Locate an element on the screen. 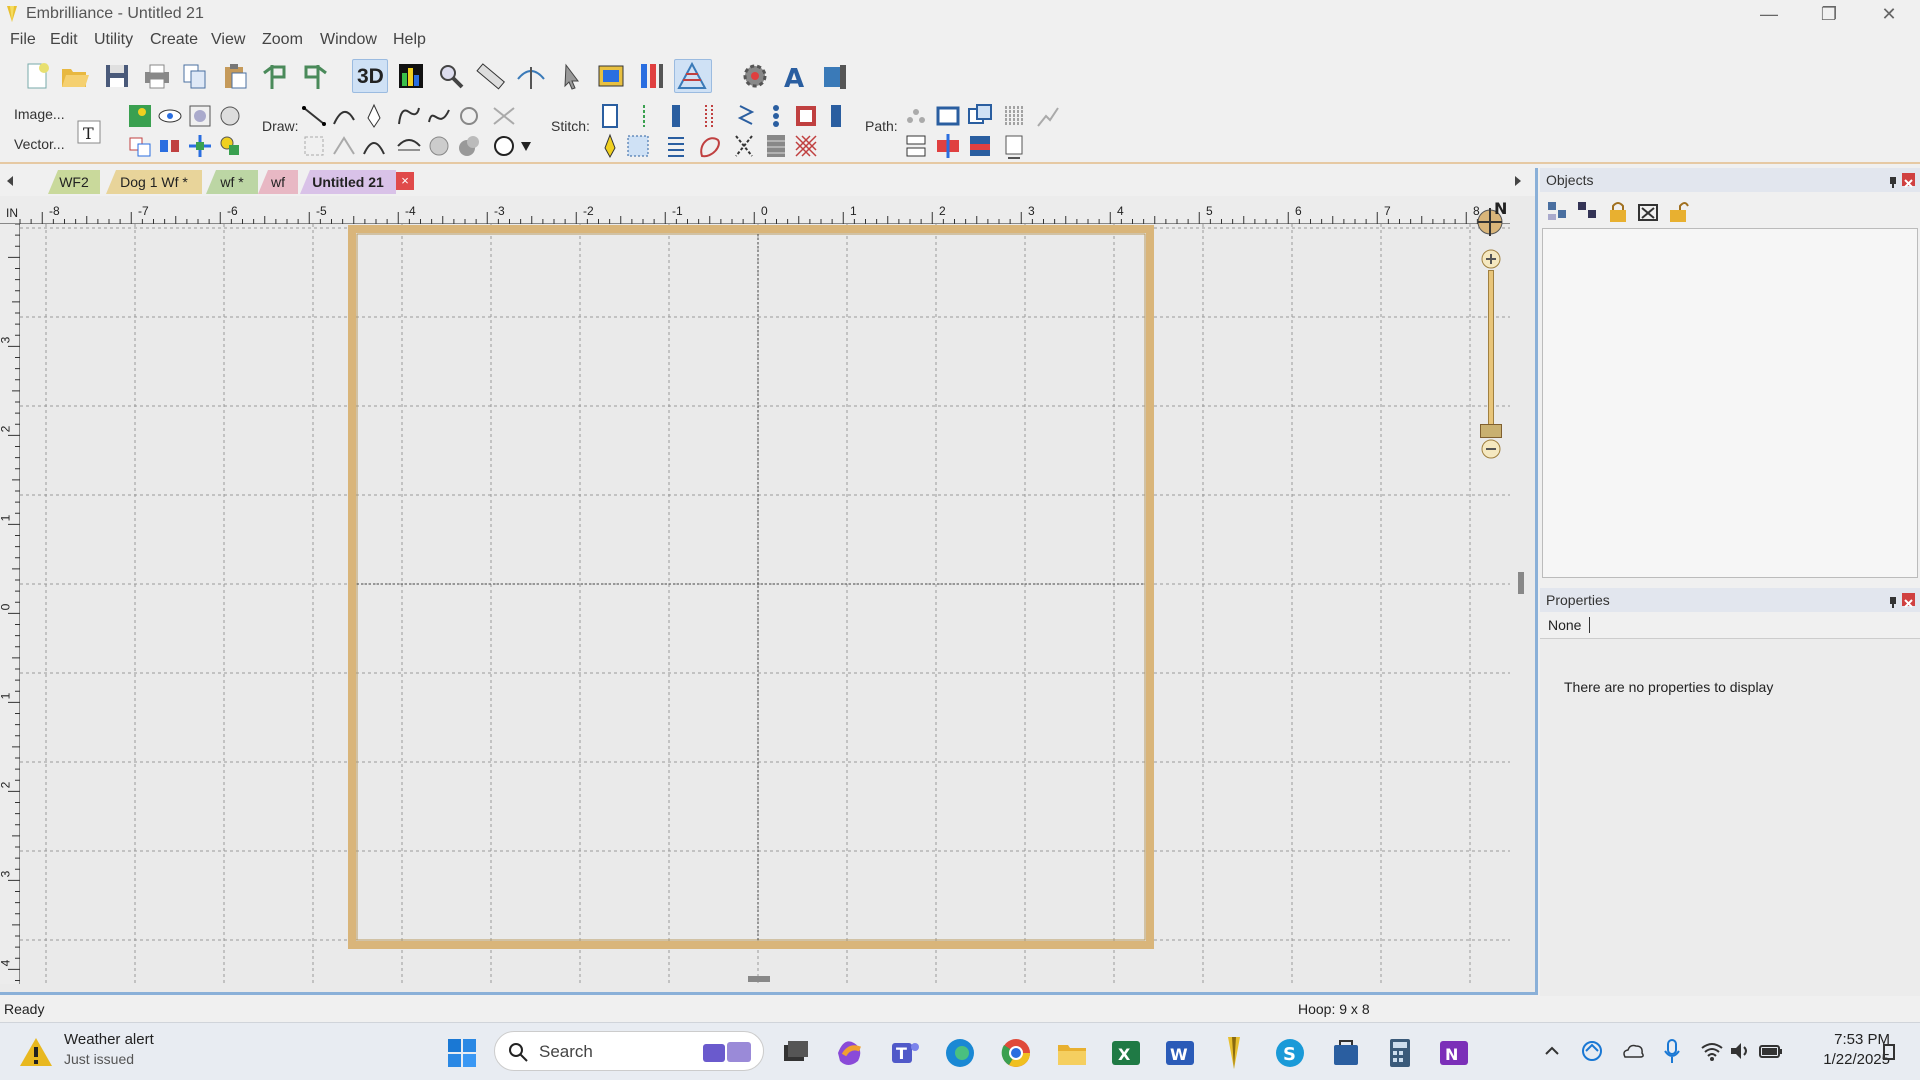 This screenshot has height=1080, width=1920. path-center-icon is located at coordinates (948, 146).